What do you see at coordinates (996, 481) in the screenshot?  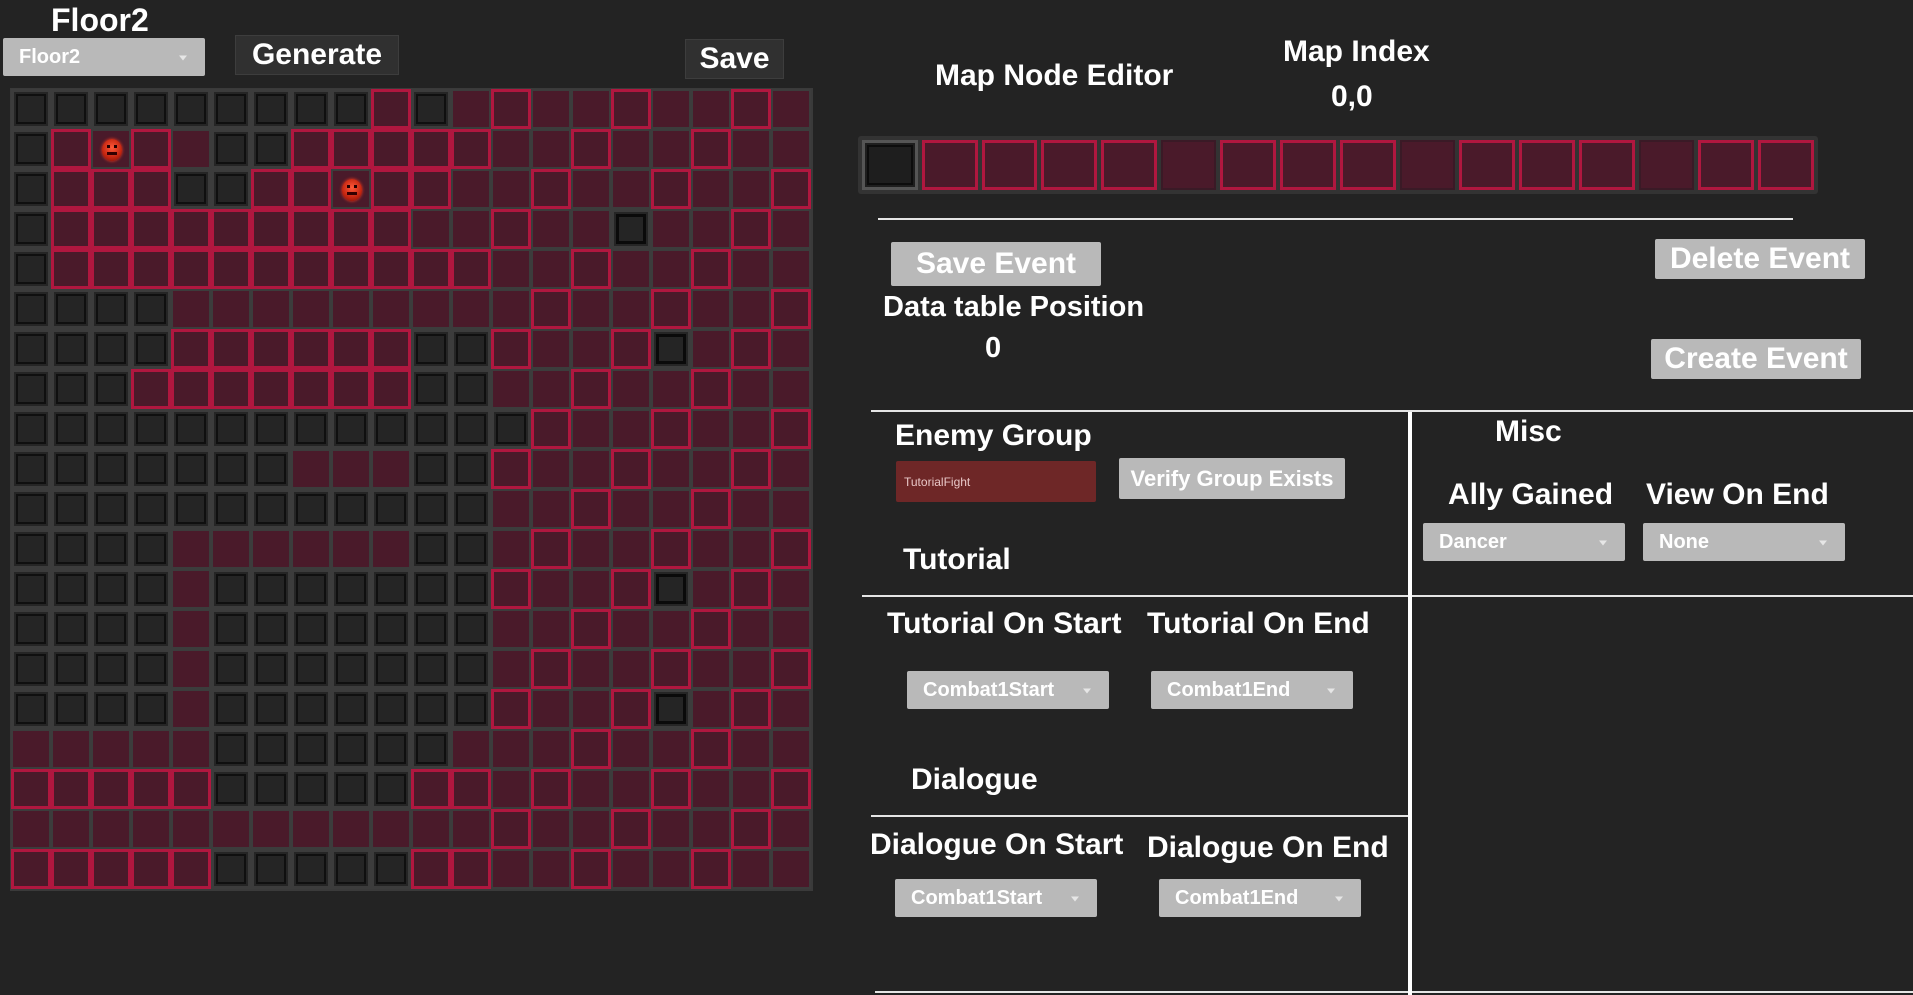 I see `enemy-group-input: TutorialFight` at bounding box center [996, 481].